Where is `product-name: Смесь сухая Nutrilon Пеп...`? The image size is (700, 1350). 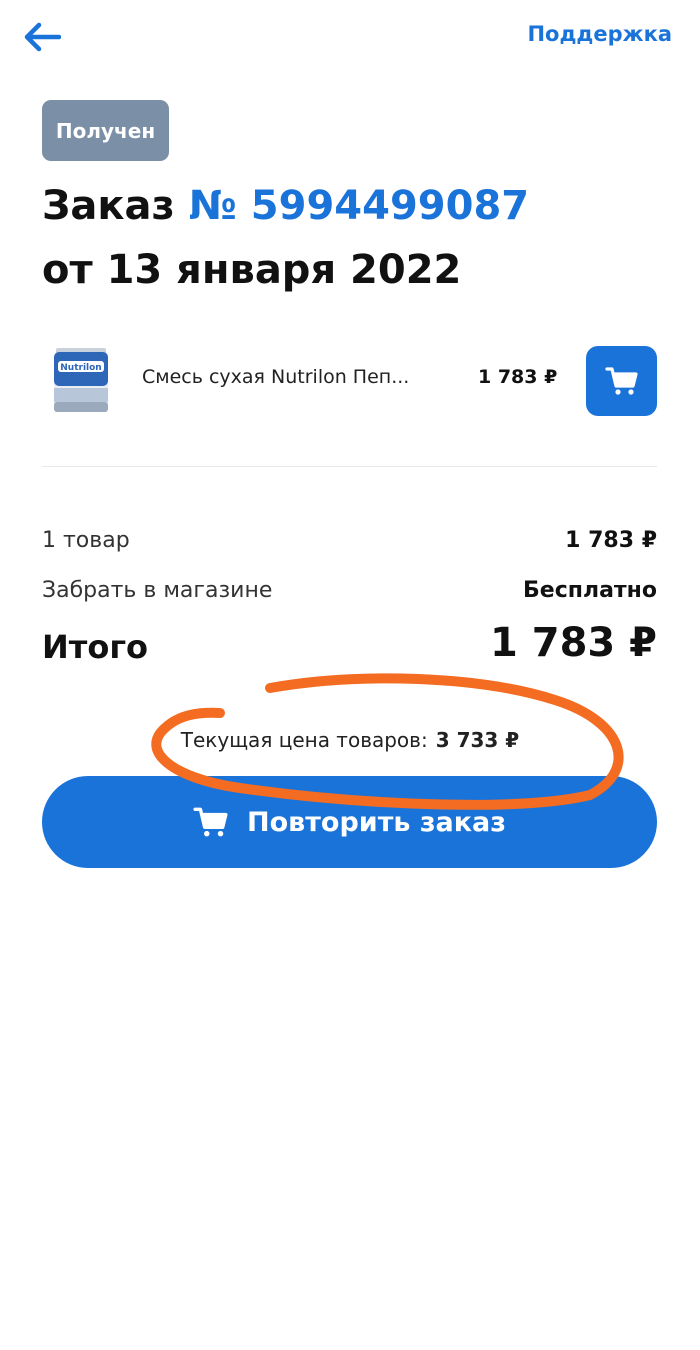 product-name: Смесь сухая Nutrilon Пеп... is located at coordinates (302, 377).